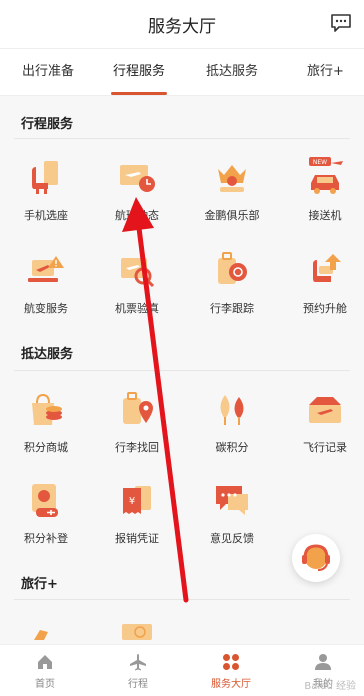 This screenshot has width=364, height=696. I want to click on flight-record-icon, so click(325, 410).